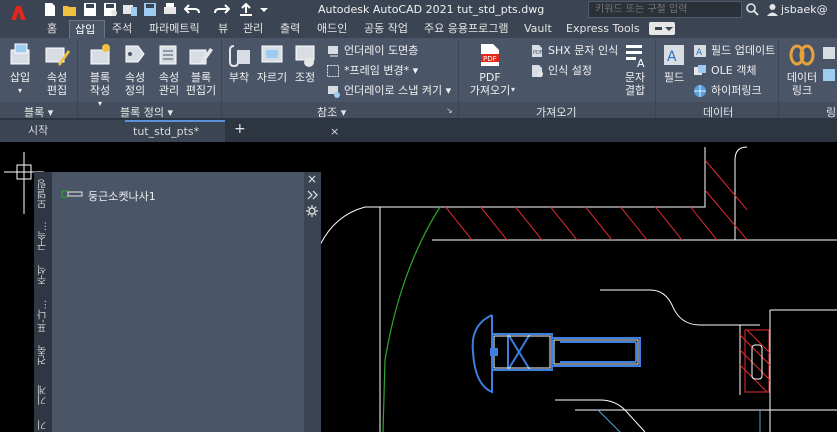  What do you see at coordinates (43, 194) in the screenshot?
I see `palette-tab-modeling: 모델링` at bounding box center [43, 194].